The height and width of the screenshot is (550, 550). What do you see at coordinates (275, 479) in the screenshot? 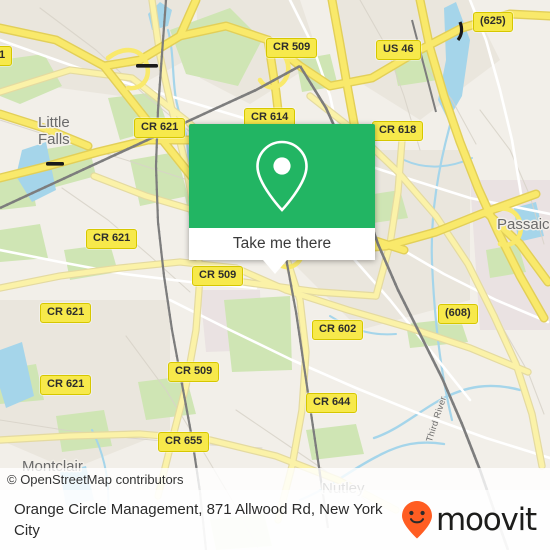
I see `map-attribution: © OpenStreetMap contributors` at bounding box center [275, 479].